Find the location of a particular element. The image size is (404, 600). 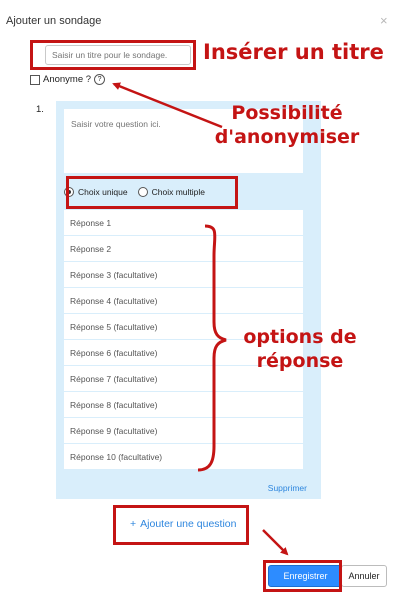

cancel-button: Annuler is located at coordinates (364, 576).